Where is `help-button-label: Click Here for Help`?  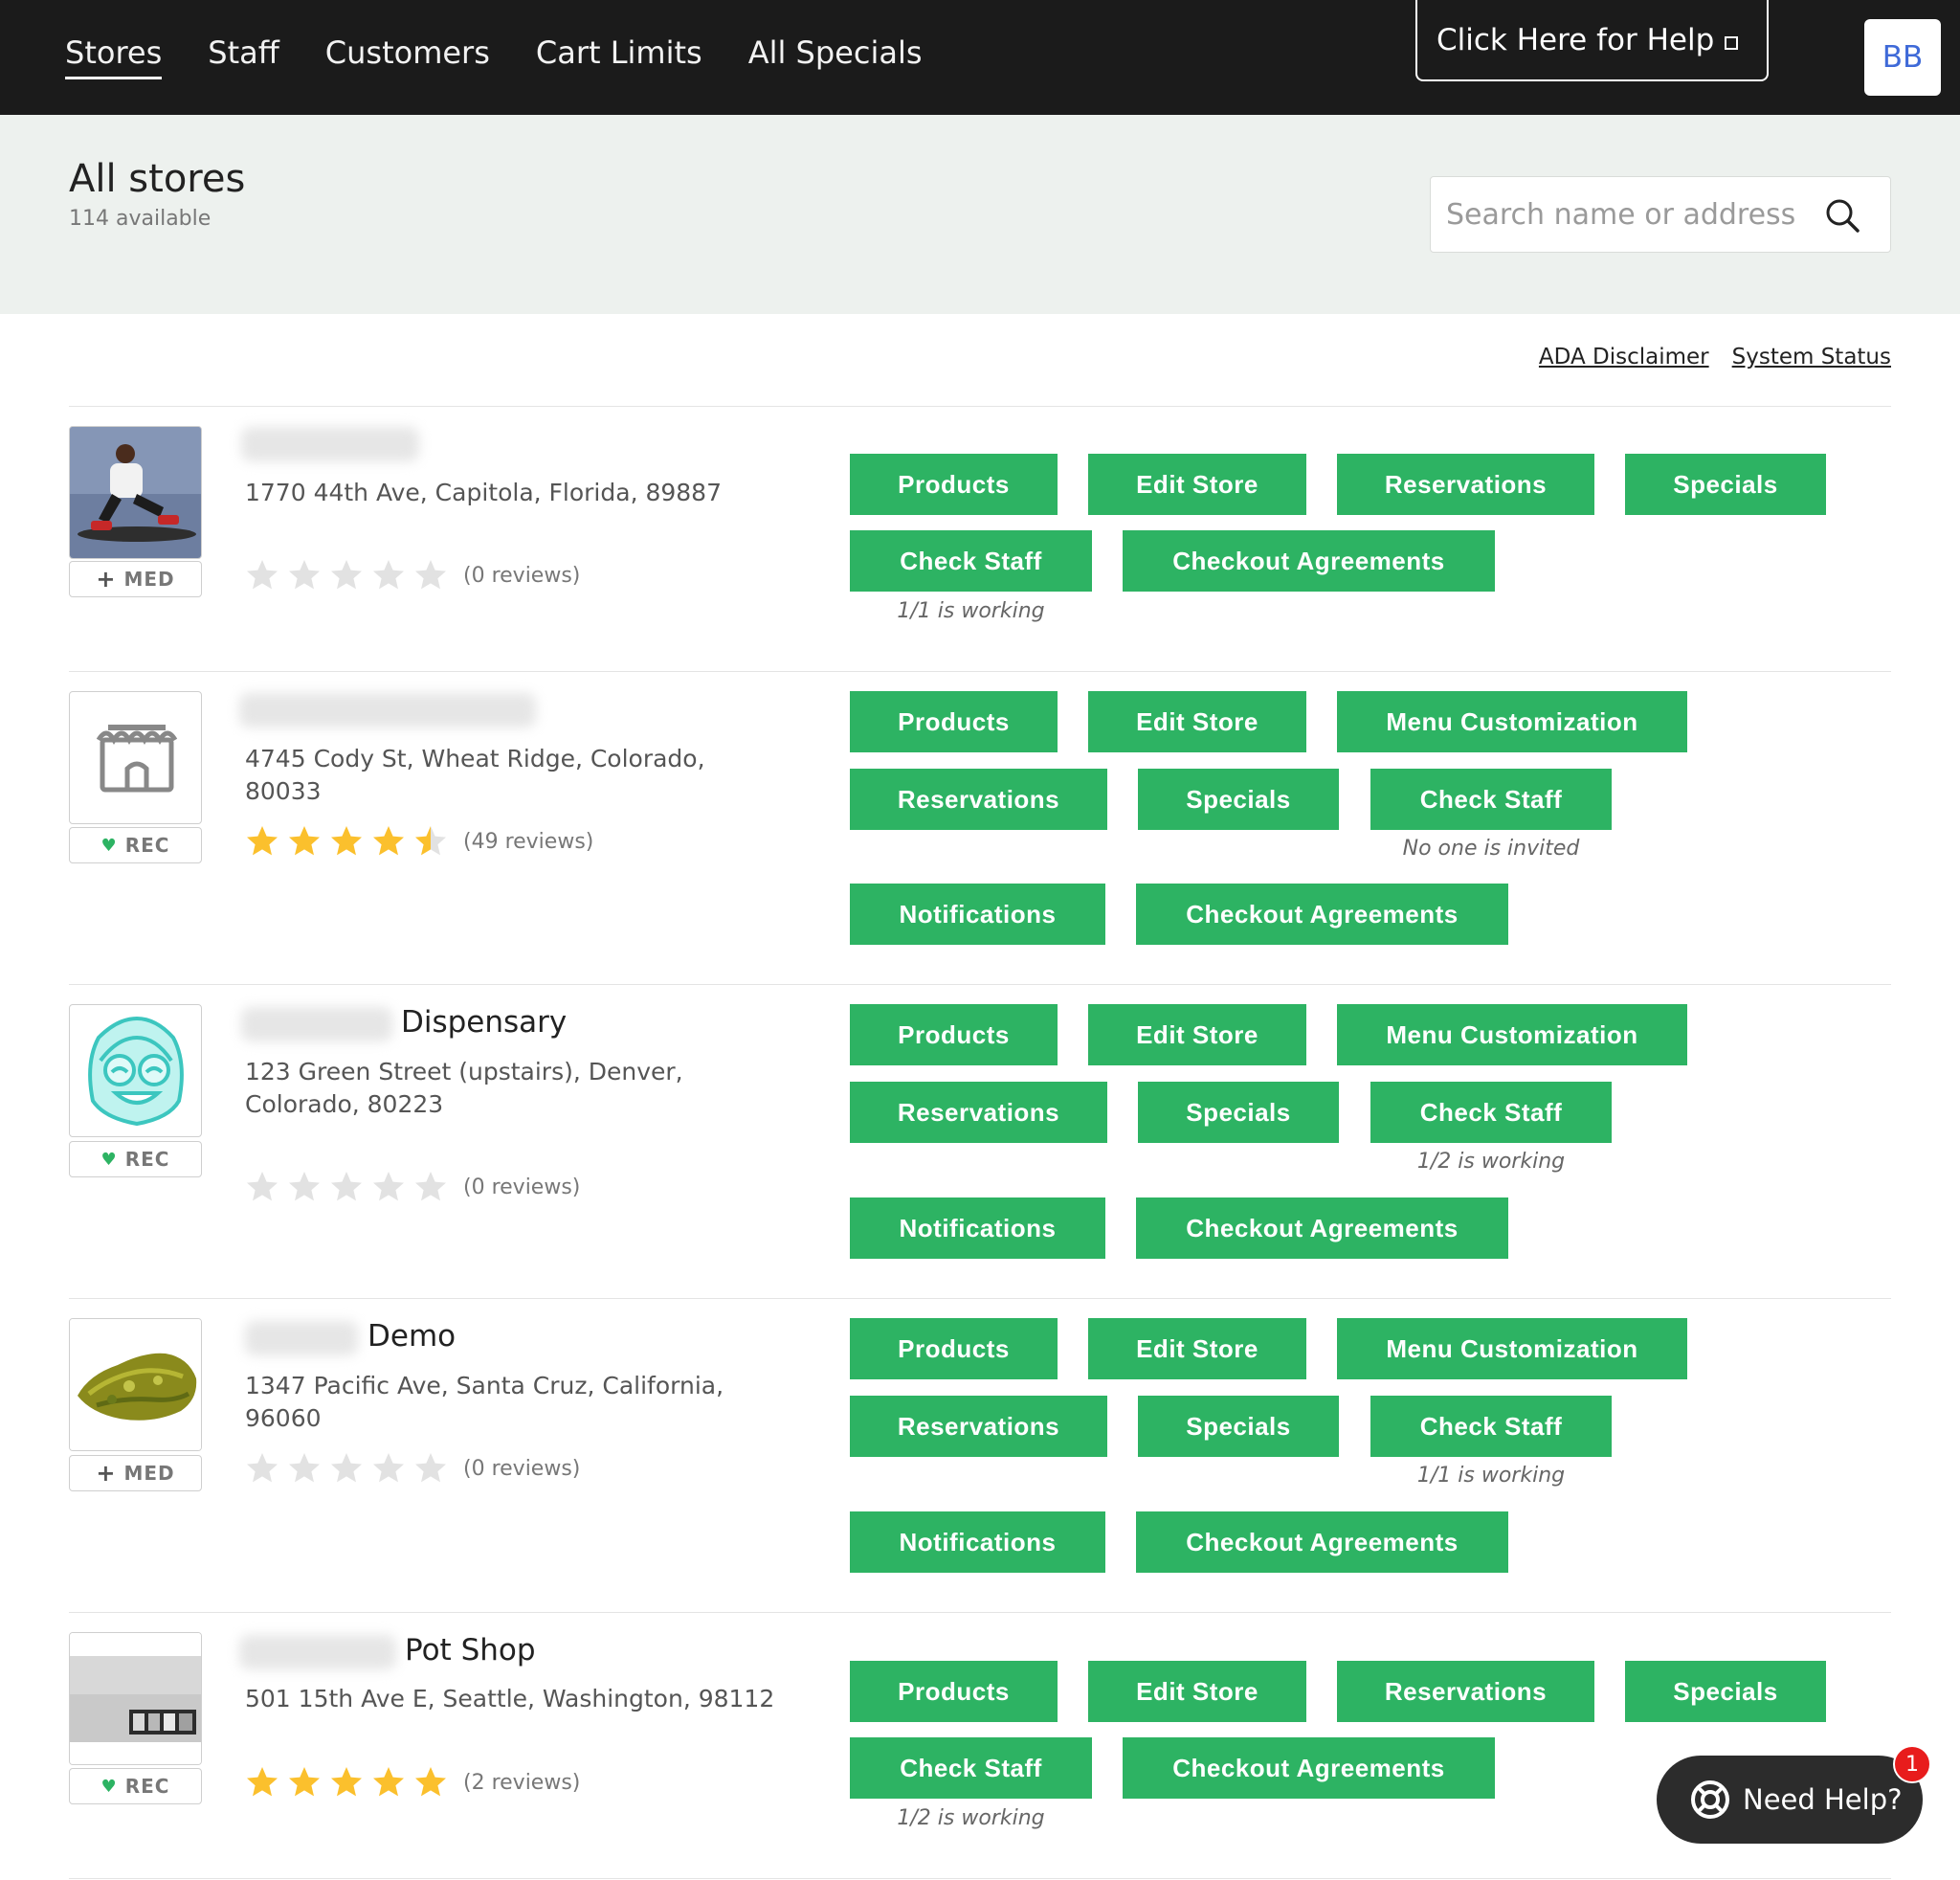 help-button-label: Click Here for Help is located at coordinates (1576, 39).